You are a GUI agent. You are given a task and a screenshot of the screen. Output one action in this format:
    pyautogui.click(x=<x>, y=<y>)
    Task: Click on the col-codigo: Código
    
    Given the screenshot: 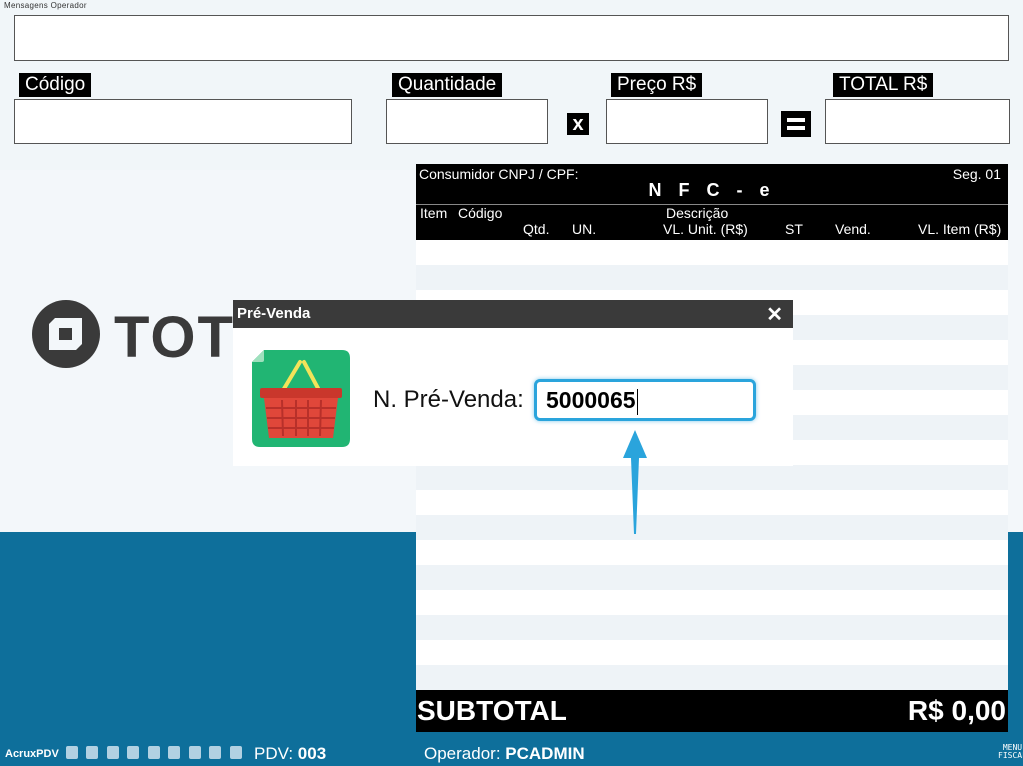 What is the action you would take?
    pyautogui.click(x=480, y=213)
    